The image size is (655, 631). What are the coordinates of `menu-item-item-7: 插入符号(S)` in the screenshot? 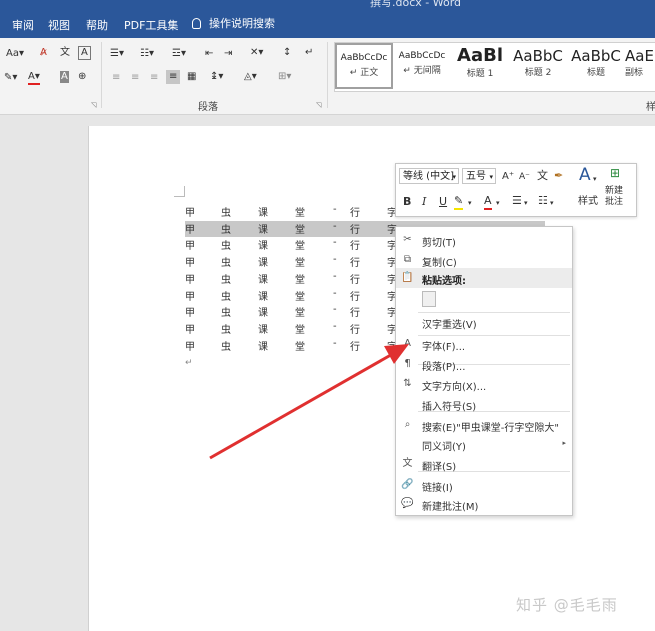 It's located at (484, 404).